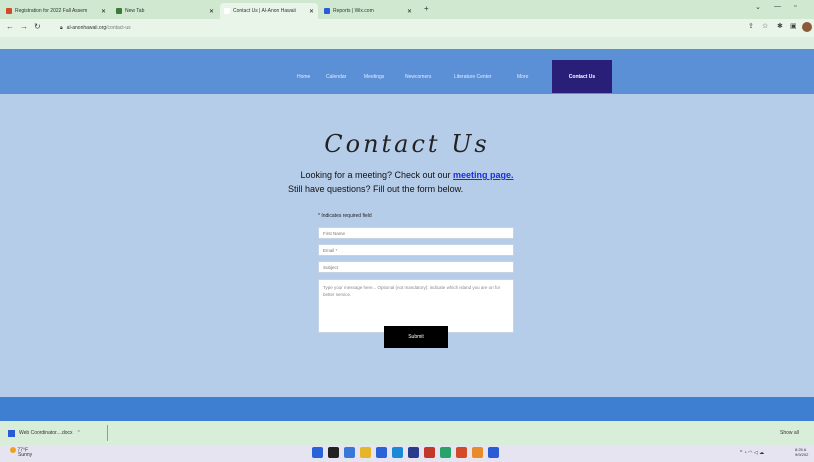 Image resolution: width=814 pixels, height=462 pixels. Describe the element at coordinates (795, 6) in the screenshot. I see `maximize-icon: ▫` at that location.